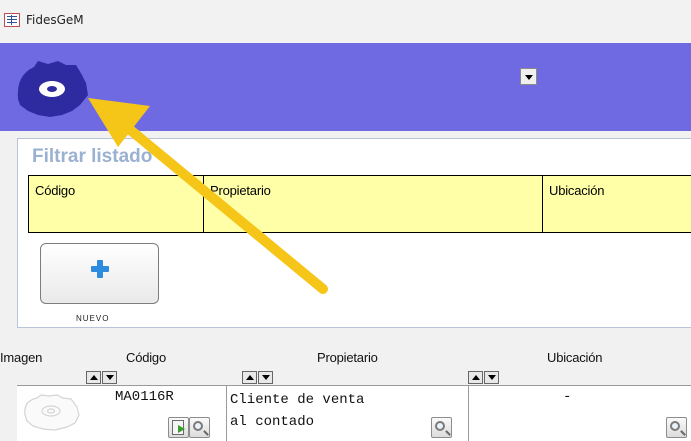 This screenshot has height=441, width=691. I want to click on header-ubicacion: Ubicación, so click(575, 357).